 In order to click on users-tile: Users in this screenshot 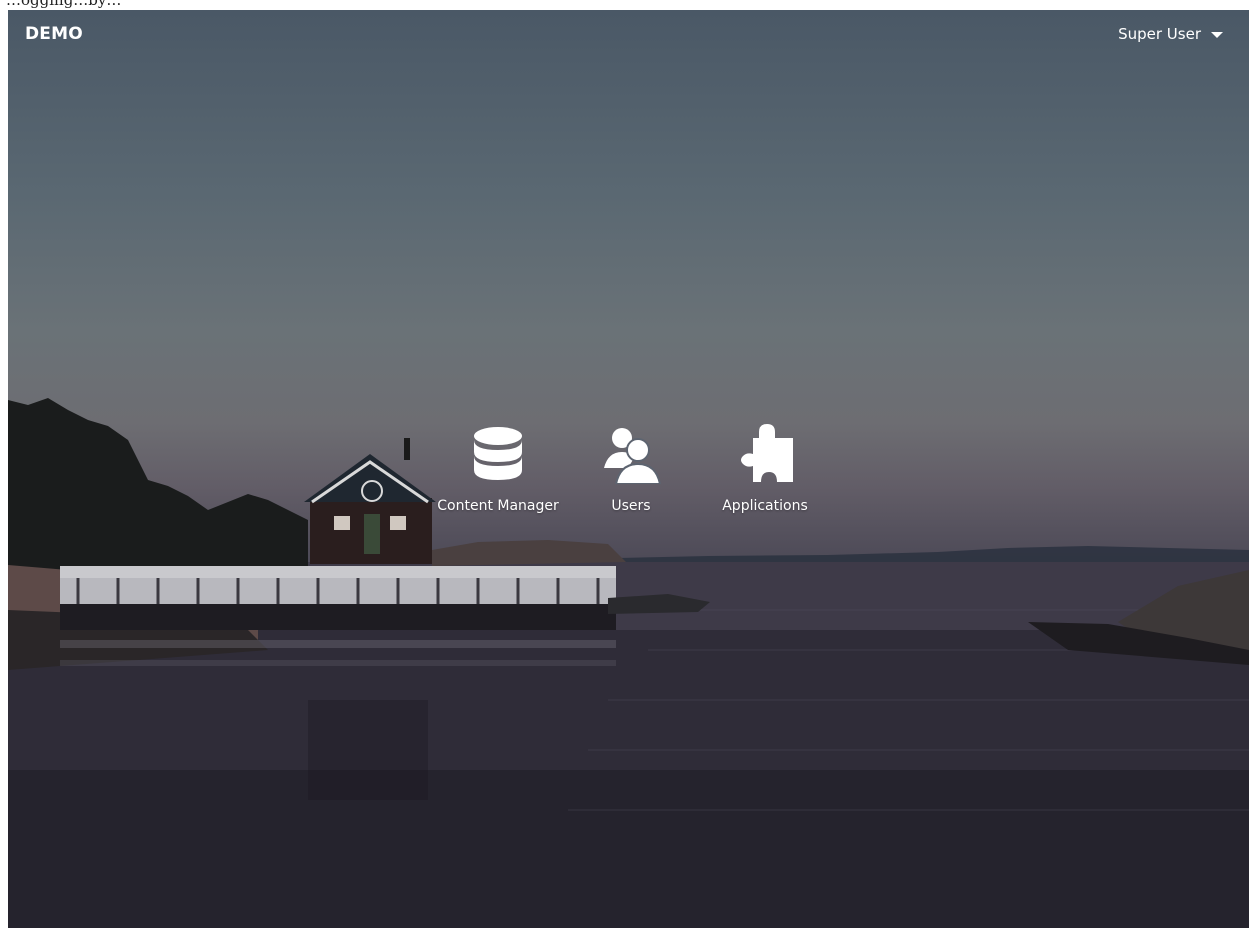, I will do `click(631, 468)`.